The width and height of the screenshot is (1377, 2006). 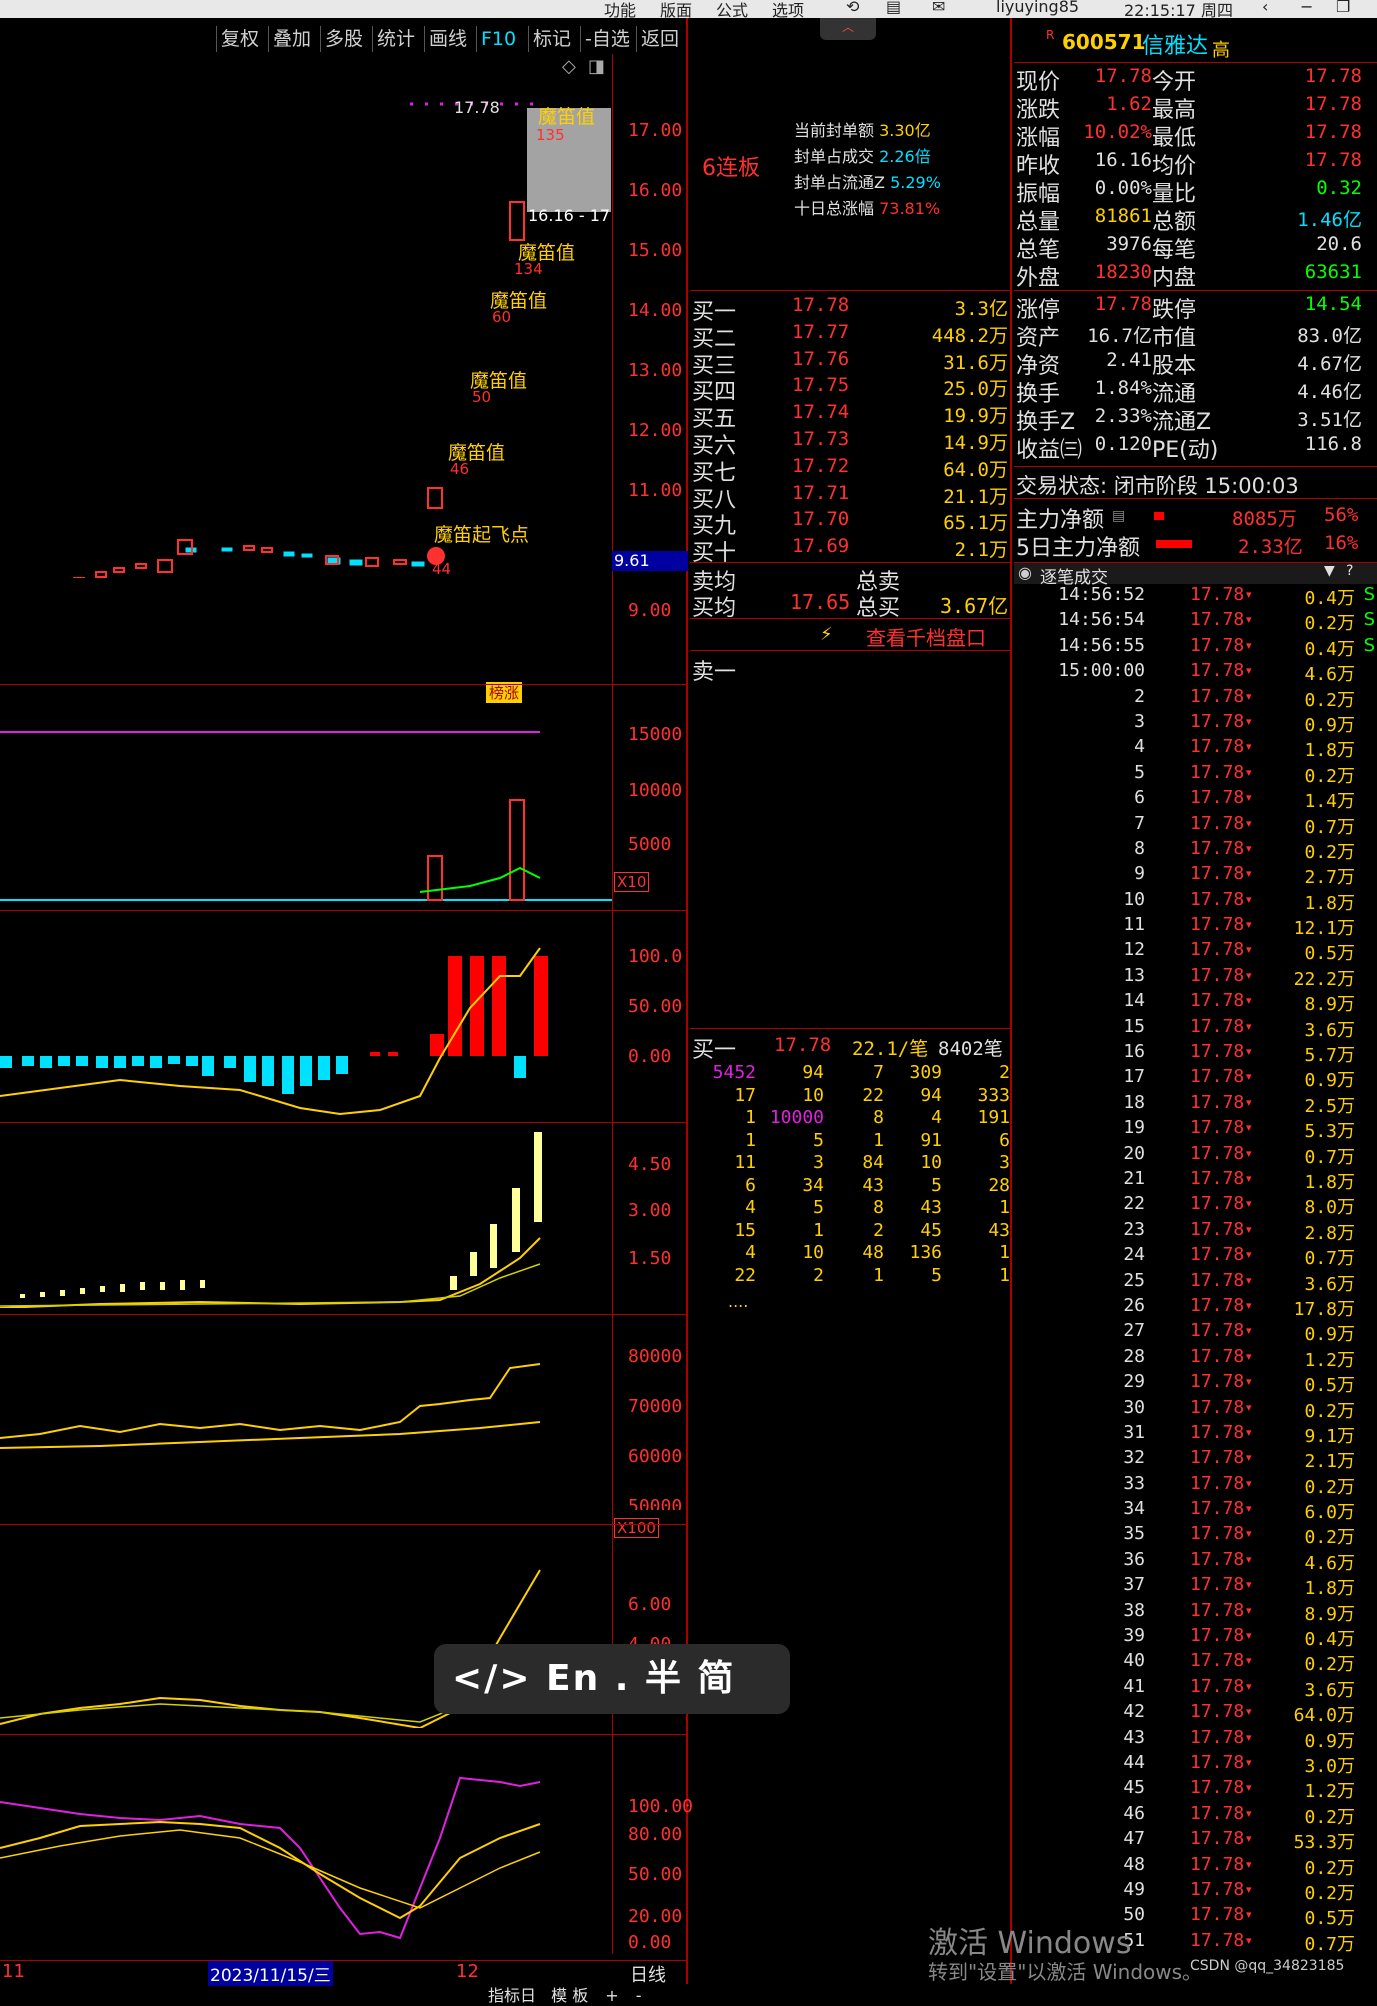 I want to click on down-arrow-icon: ▾, so click(x=1249, y=899).